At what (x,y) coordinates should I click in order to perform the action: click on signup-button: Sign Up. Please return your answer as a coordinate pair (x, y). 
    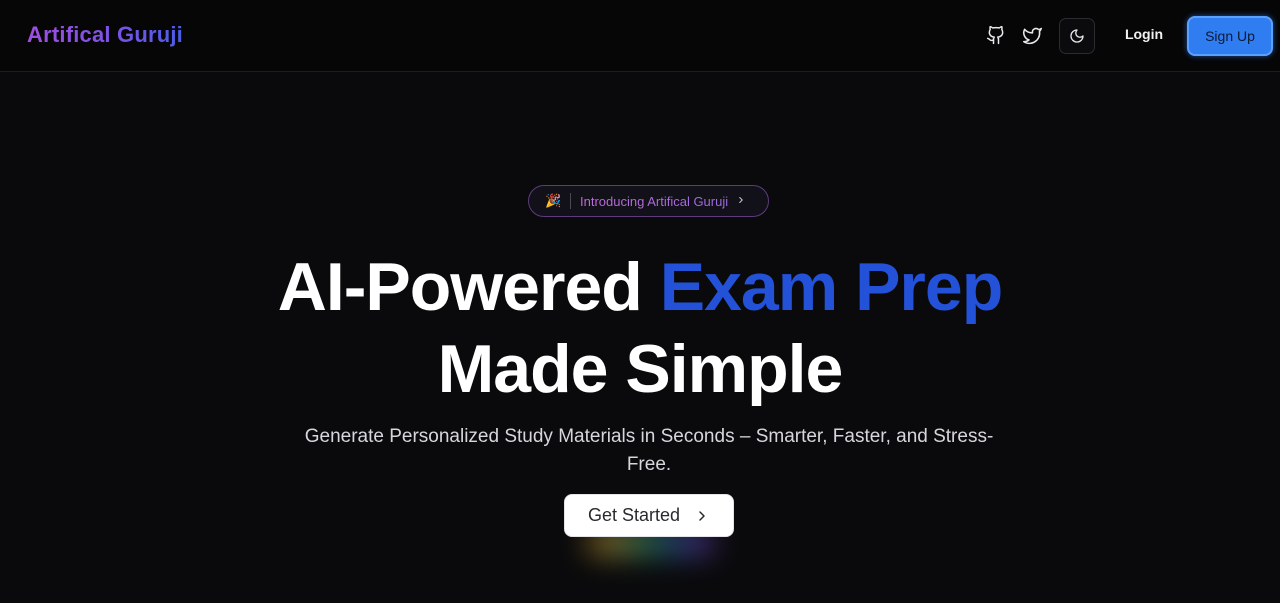
    Looking at the image, I should click on (1230, 36).